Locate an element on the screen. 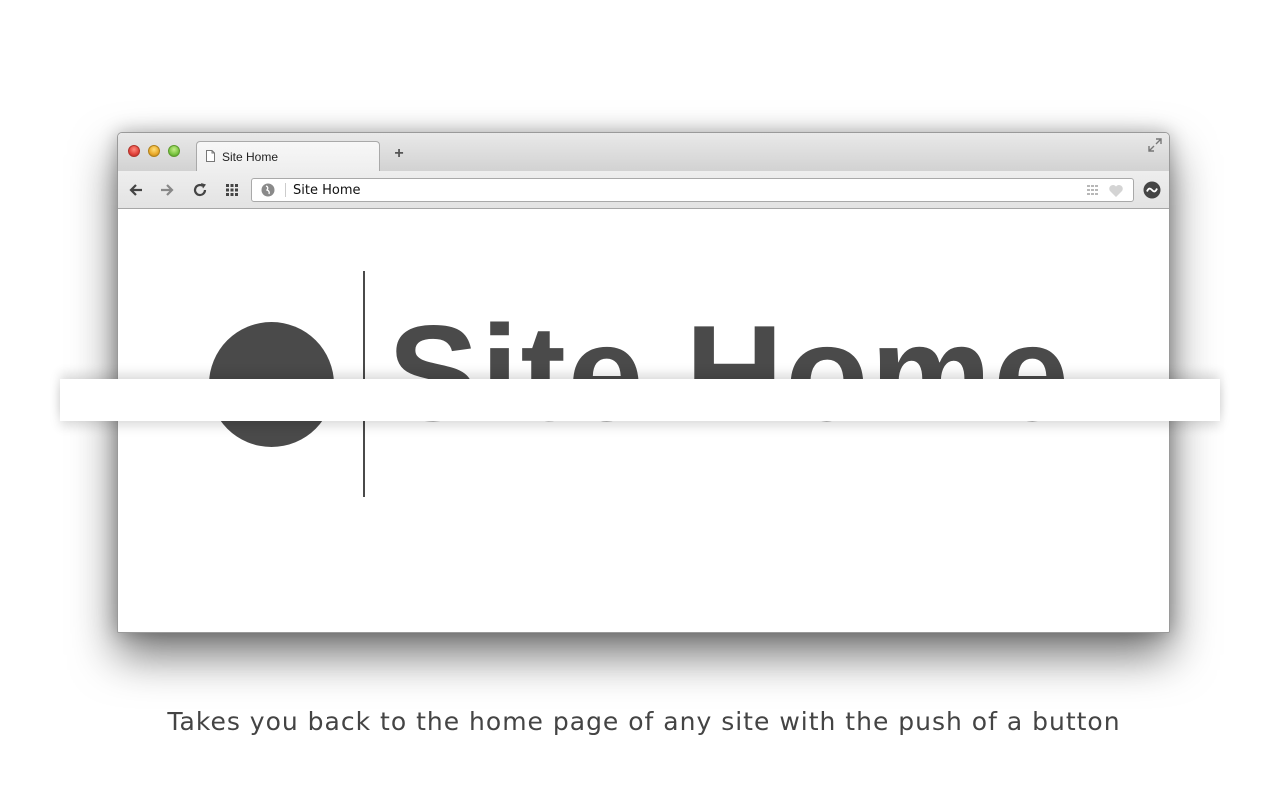 The image size is (1280, 800). forward-arrow-icon is located at coordinates (167, 190).